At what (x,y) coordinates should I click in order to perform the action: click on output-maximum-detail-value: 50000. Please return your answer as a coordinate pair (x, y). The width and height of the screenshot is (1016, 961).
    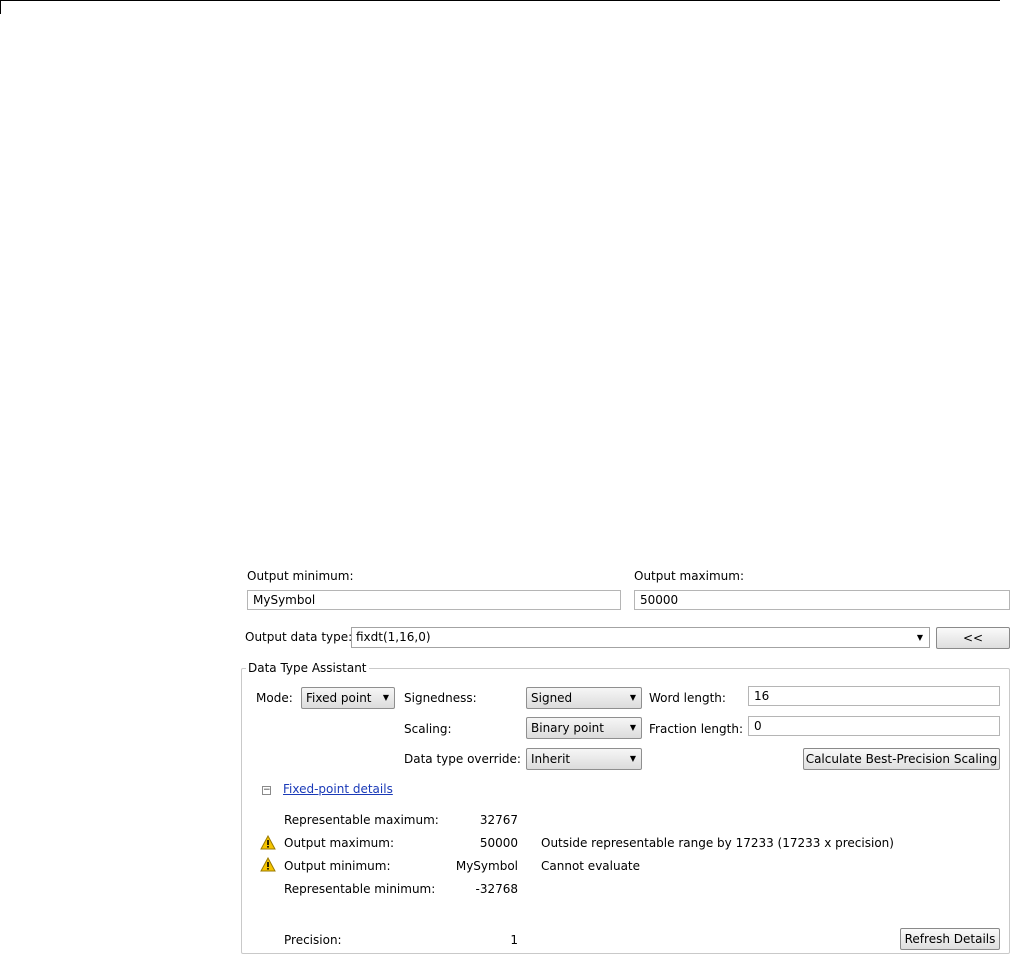
    Looking at the image, I should click on (498, 843).